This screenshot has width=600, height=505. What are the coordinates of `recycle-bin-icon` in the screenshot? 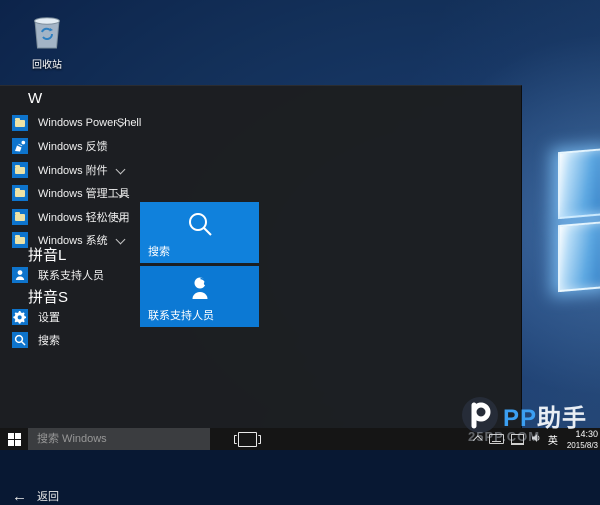 It's located at (47, 33).